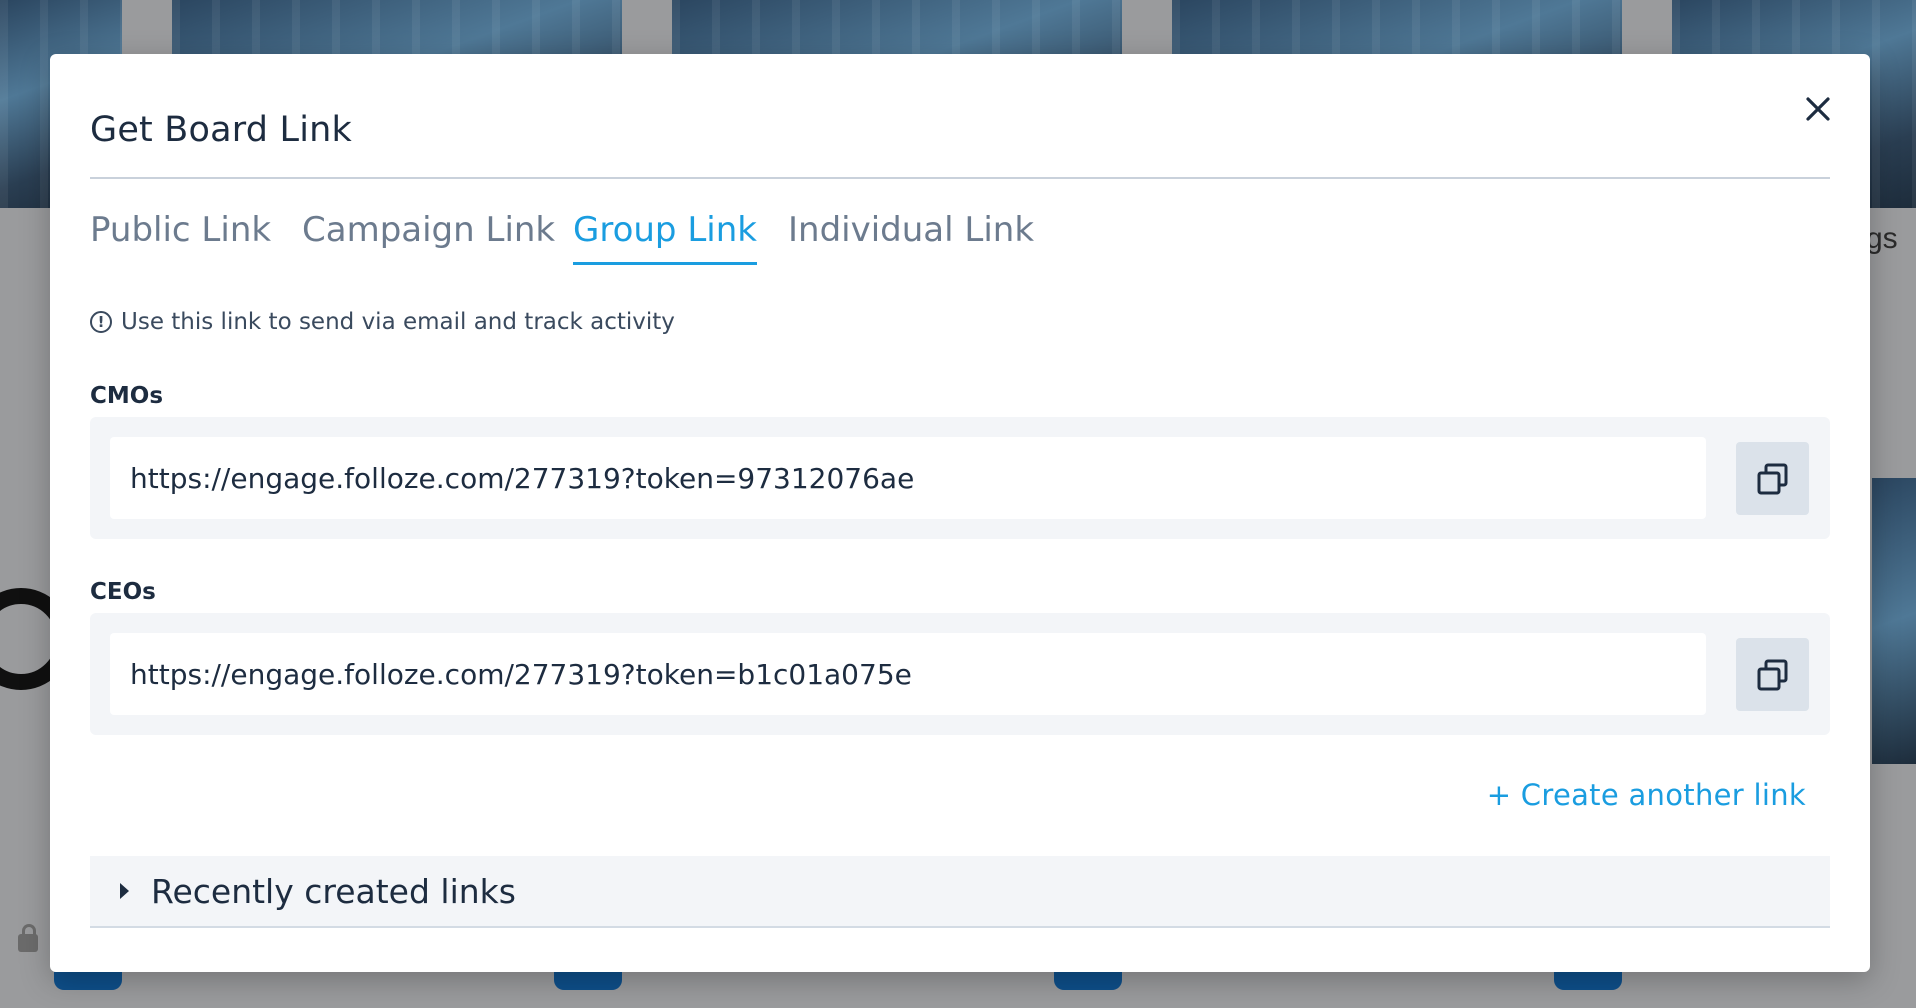 The width and height of the screenshot is (1916, 1008). What do you see at coordinates (124, 891) in the screenshot?
I see `caret-right-icon` at bounding box center [124, 891].